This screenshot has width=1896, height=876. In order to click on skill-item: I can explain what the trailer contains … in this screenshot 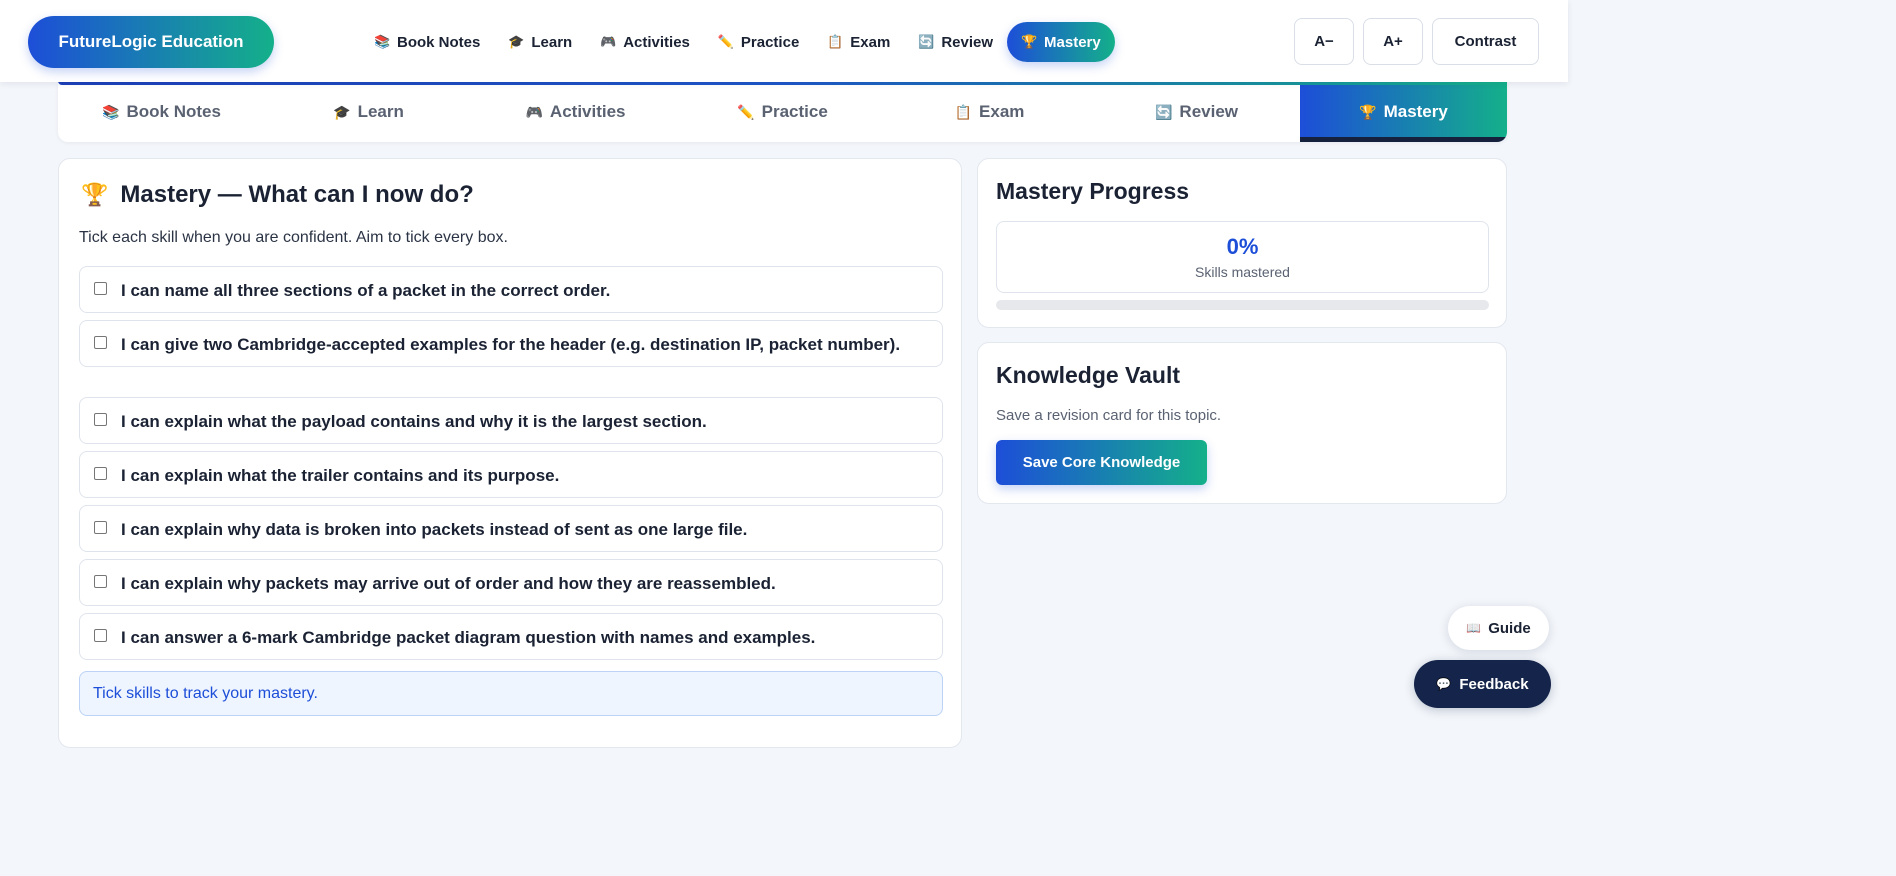, I will do `click(511, 474)`.